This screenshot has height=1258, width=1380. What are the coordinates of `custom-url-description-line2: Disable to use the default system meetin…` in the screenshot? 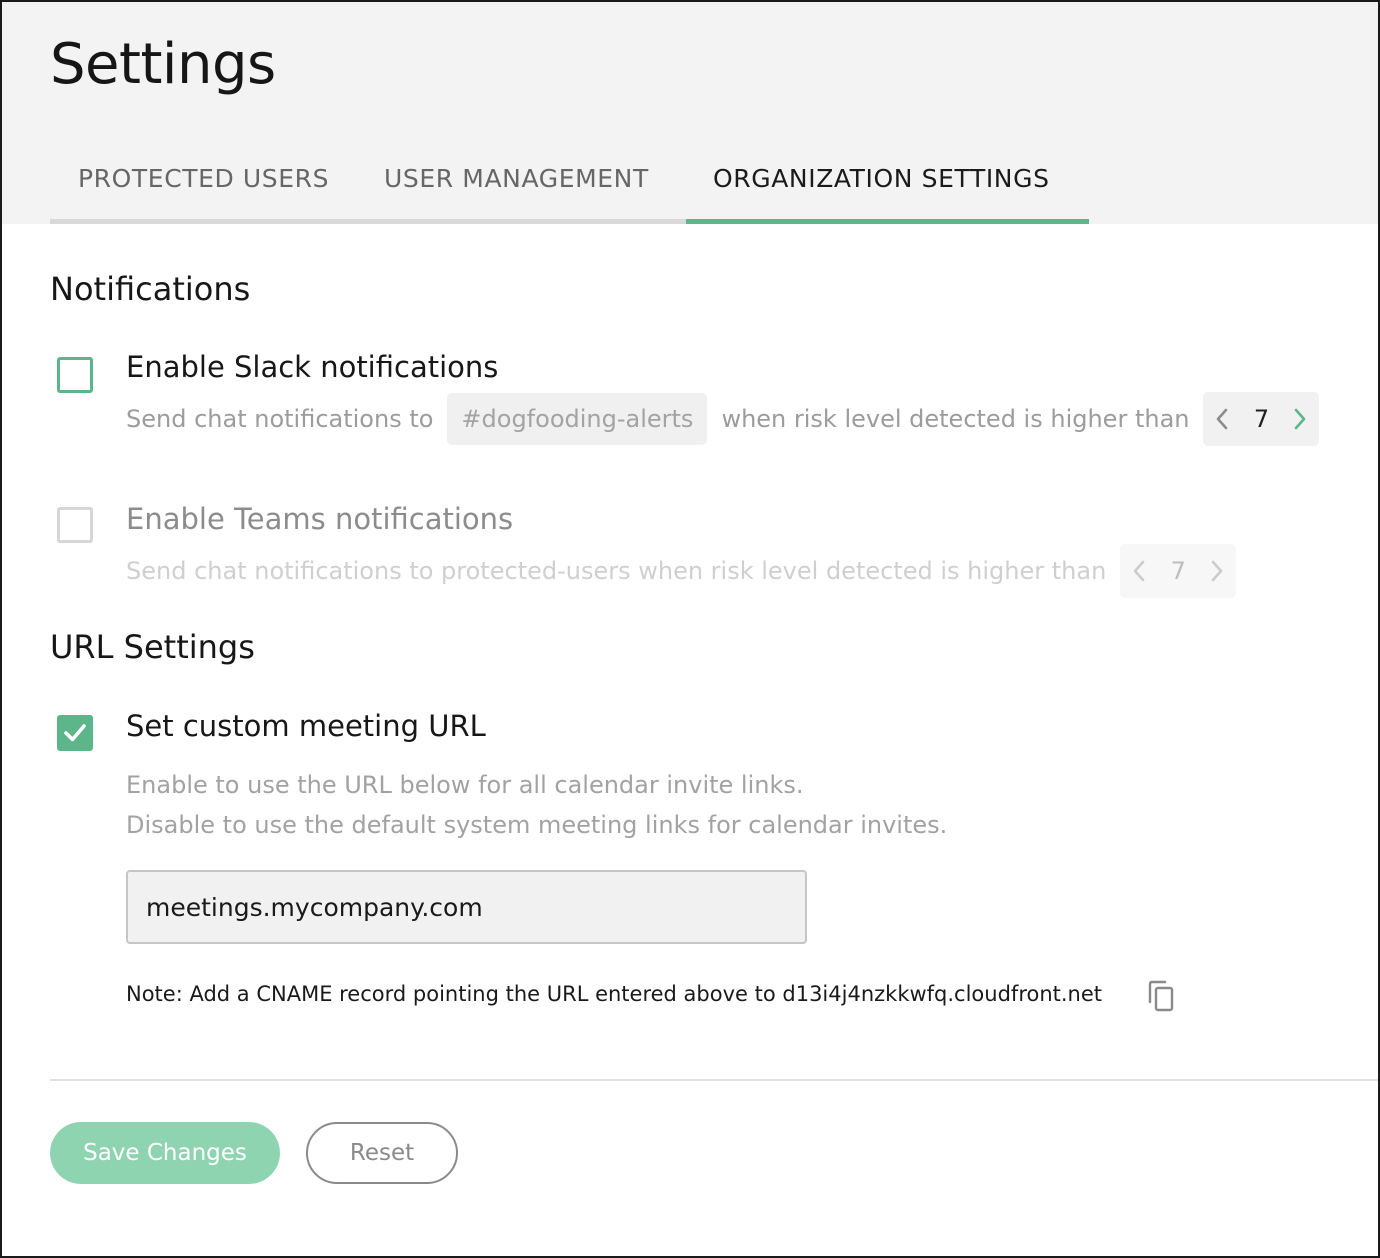 It's located at (537, 825).